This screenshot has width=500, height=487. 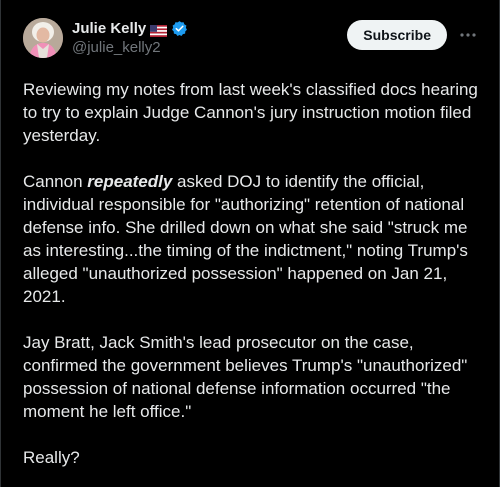 I want to click on tweet-header: Julie Kelly @julie_kelly2 Subscribe, so click(x=253, y=38).